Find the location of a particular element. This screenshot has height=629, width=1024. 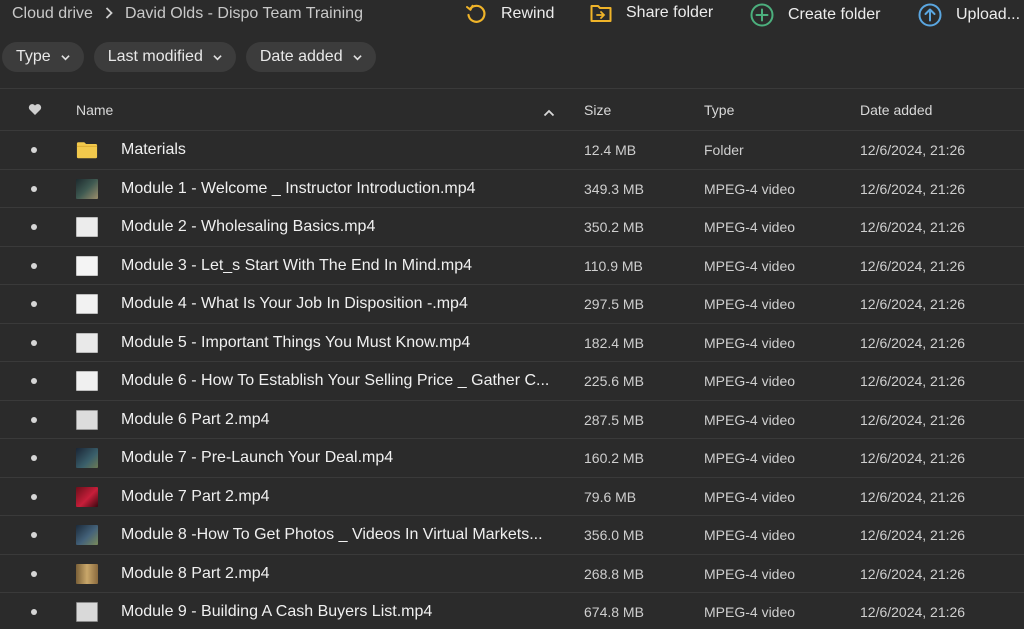

file-size: 79.6 MB is located at coordinates (610, 496).